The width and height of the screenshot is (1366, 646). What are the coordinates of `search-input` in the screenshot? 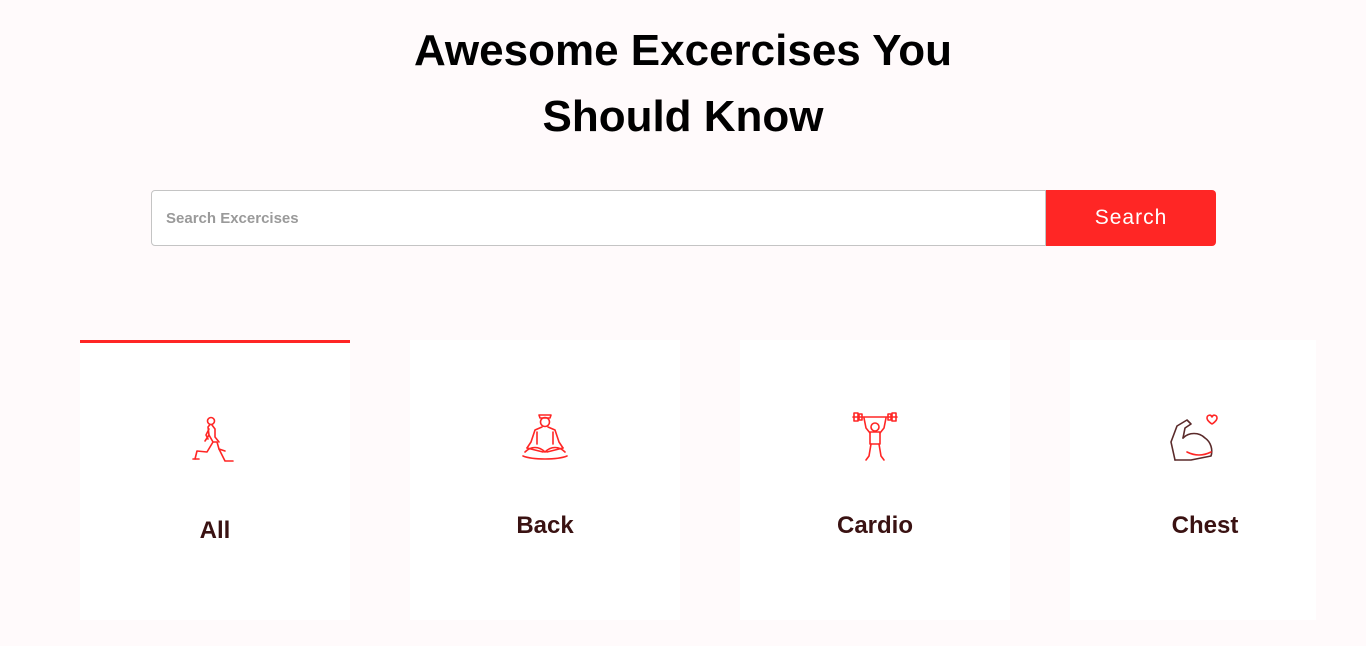 It's located at (598, 218).